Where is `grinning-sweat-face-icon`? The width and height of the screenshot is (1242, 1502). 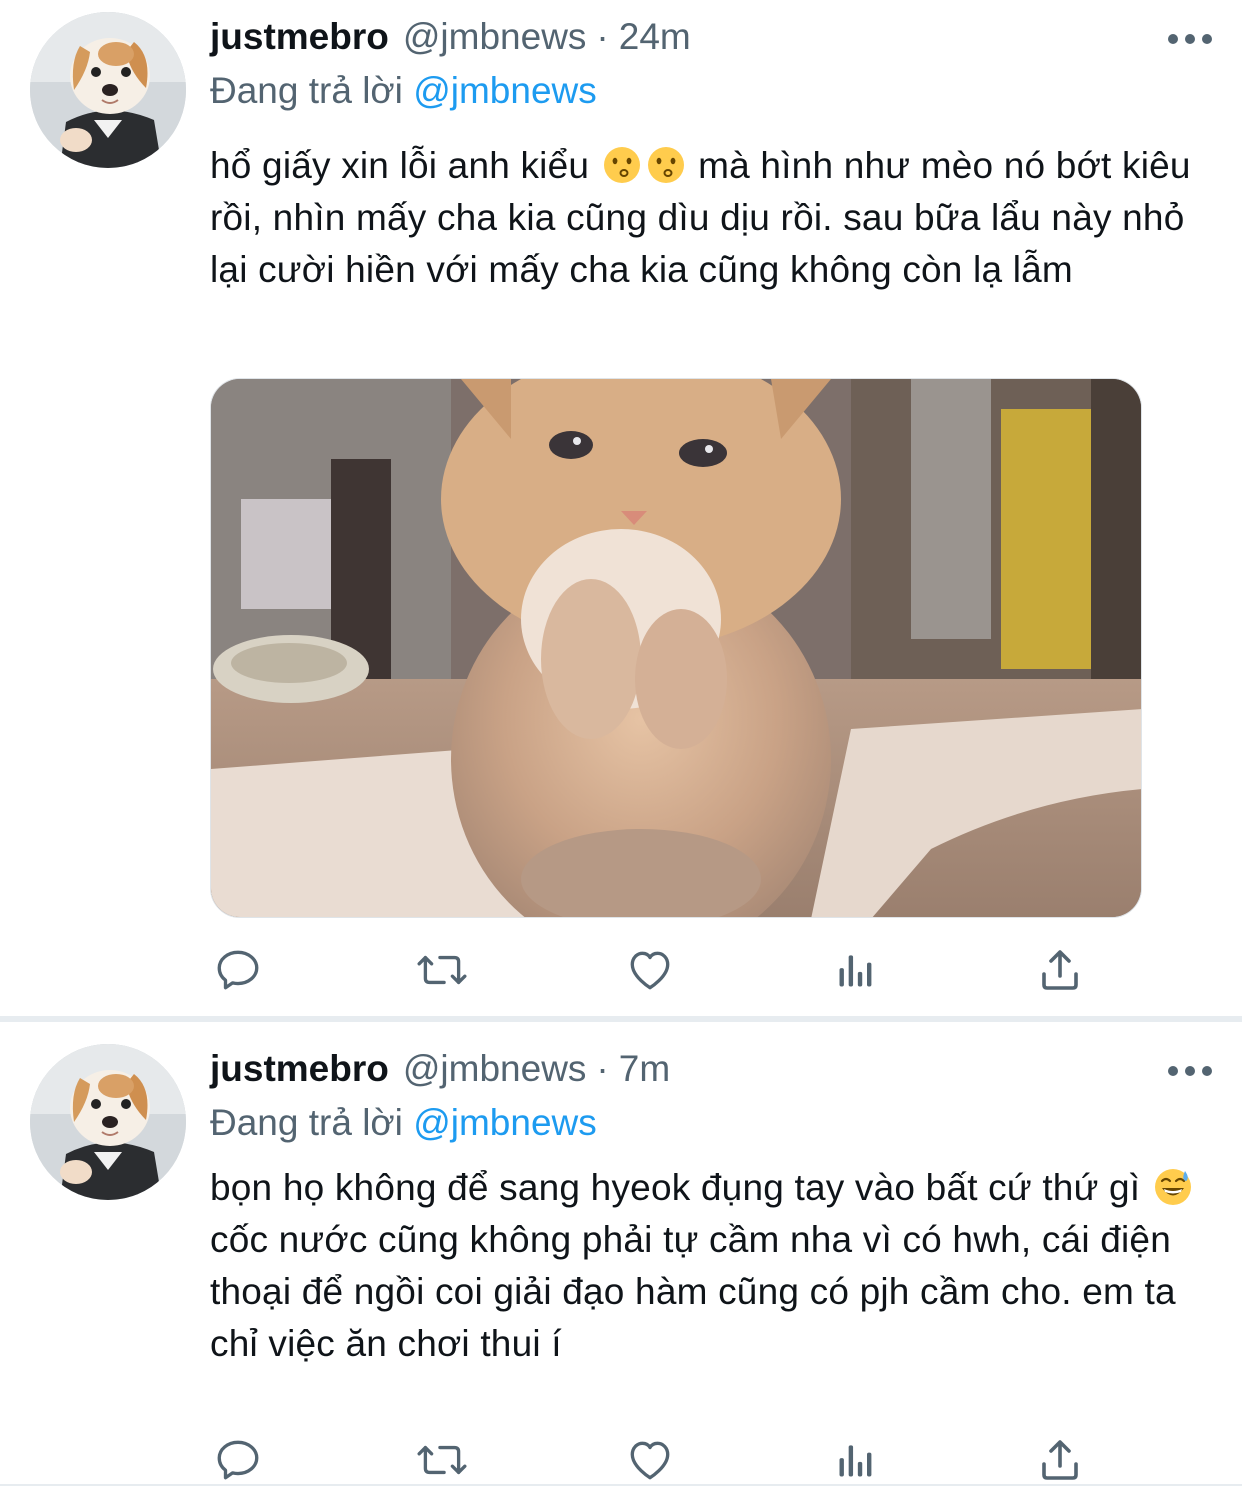
grinning-sweat-face-icon is located at coordinates (1172, 1187).